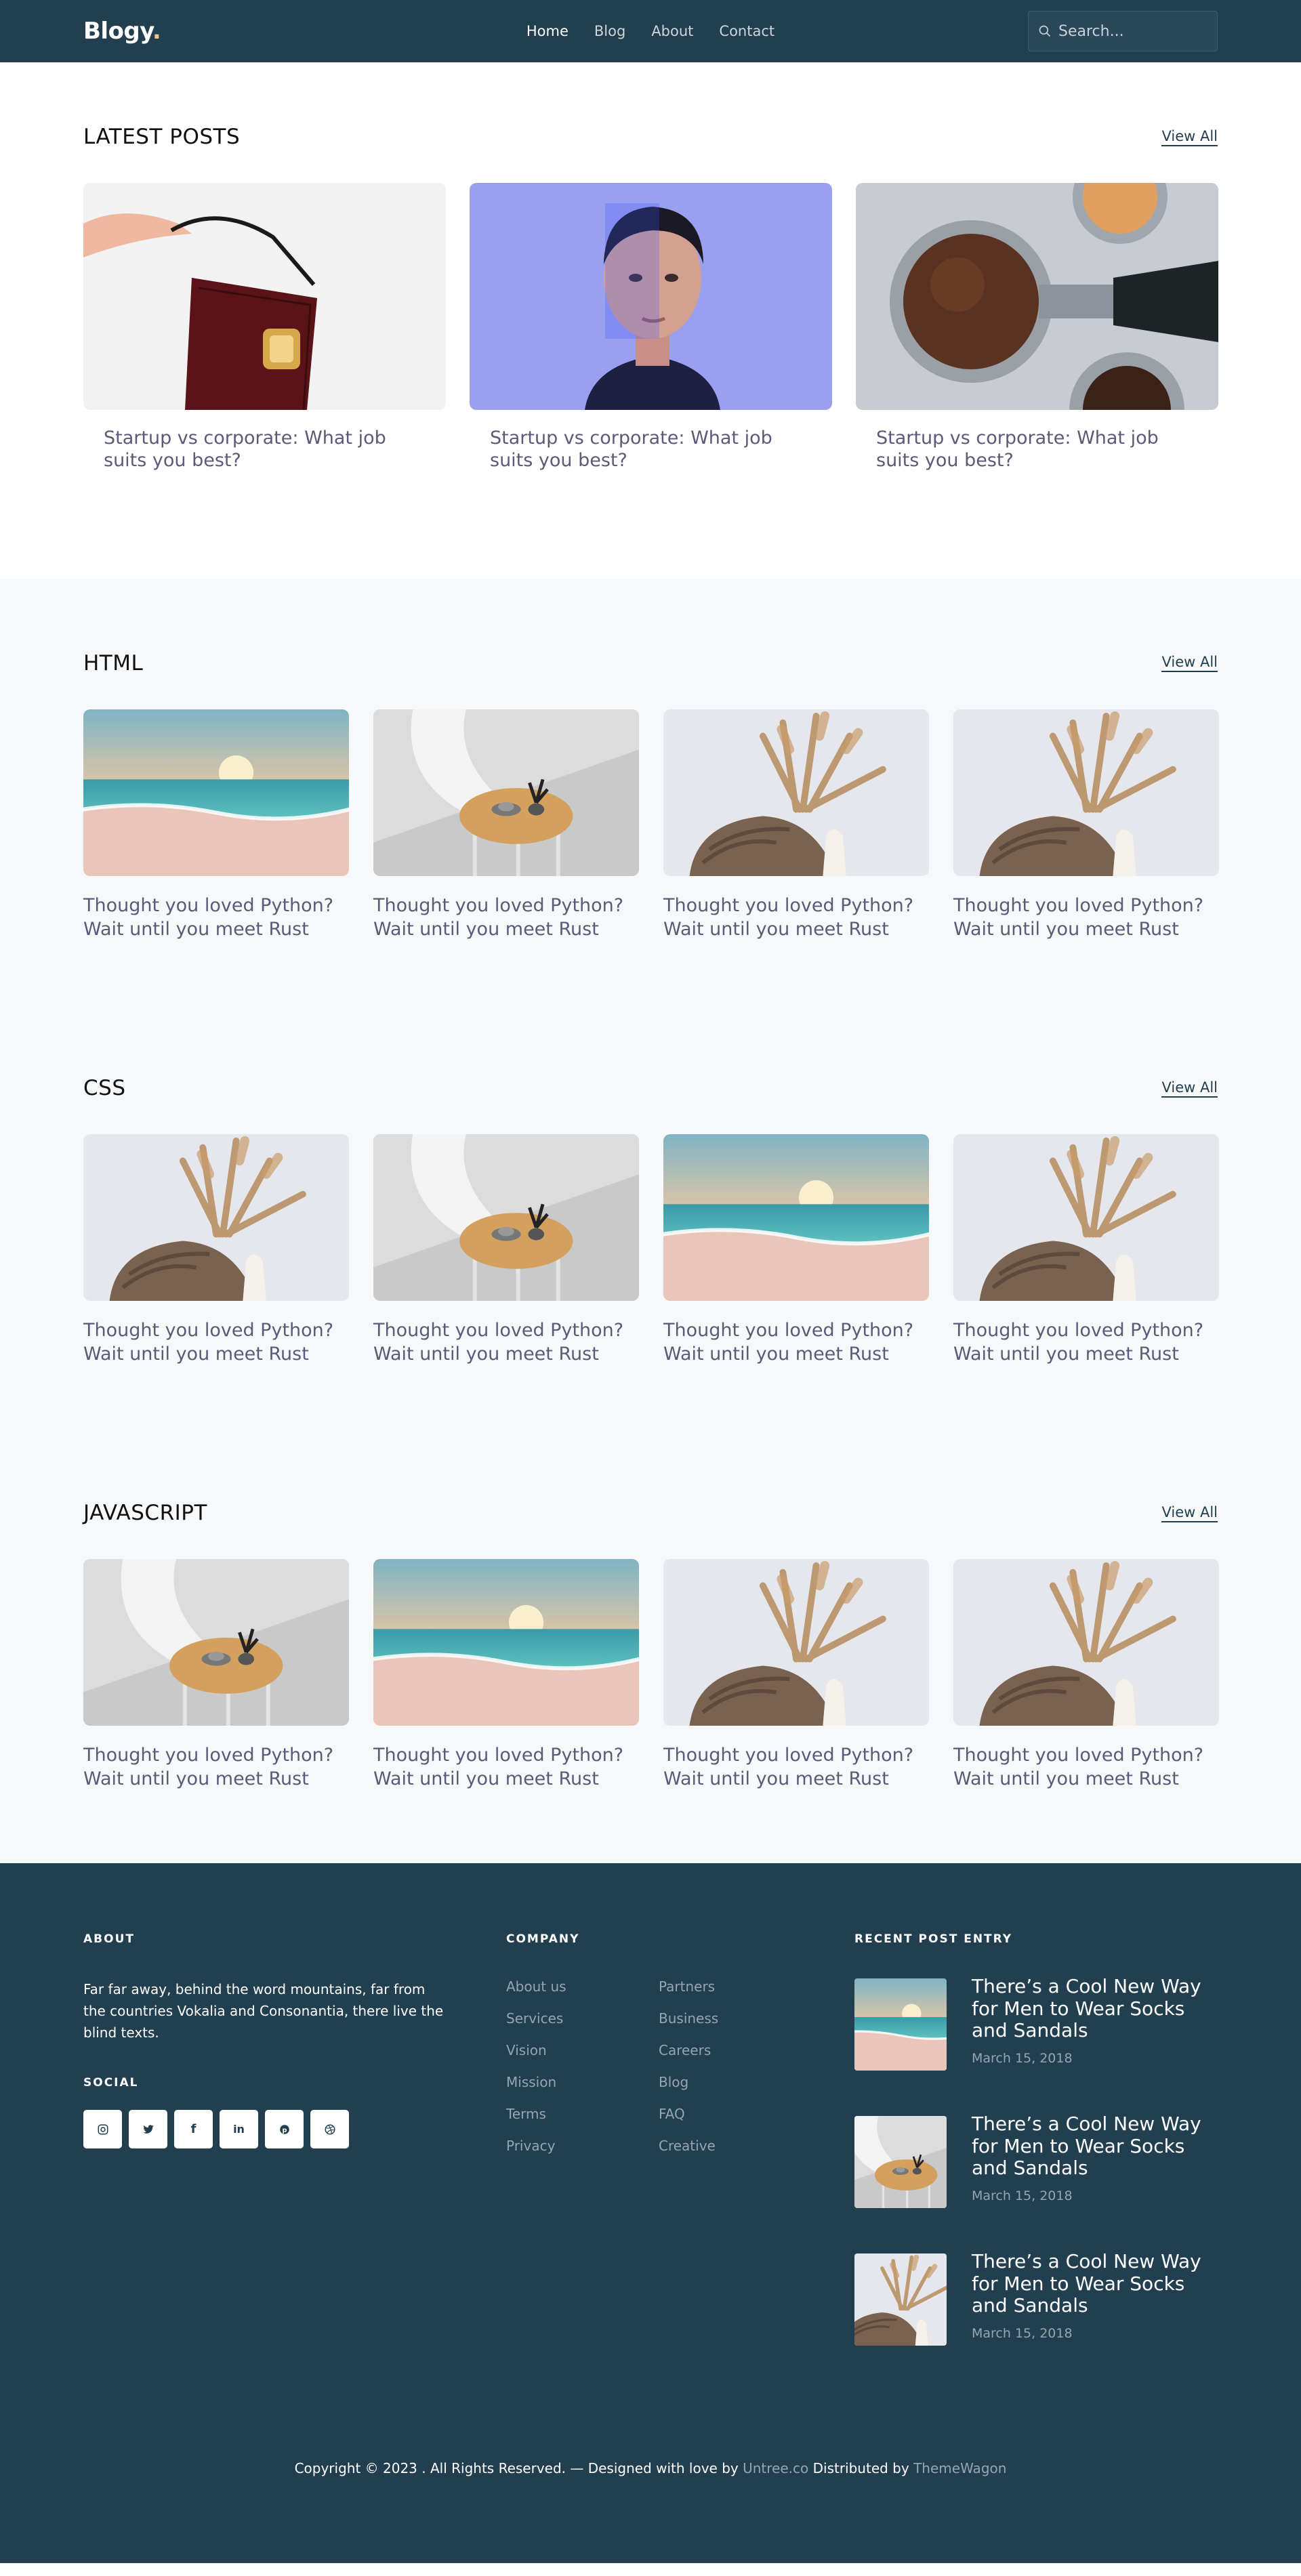 This screenshot has width=1301, height=2576. What do you see at coordinates (582, 2083) in the screenshot?
I see `footer-link: Mission` at bounding box center [582, 2083].